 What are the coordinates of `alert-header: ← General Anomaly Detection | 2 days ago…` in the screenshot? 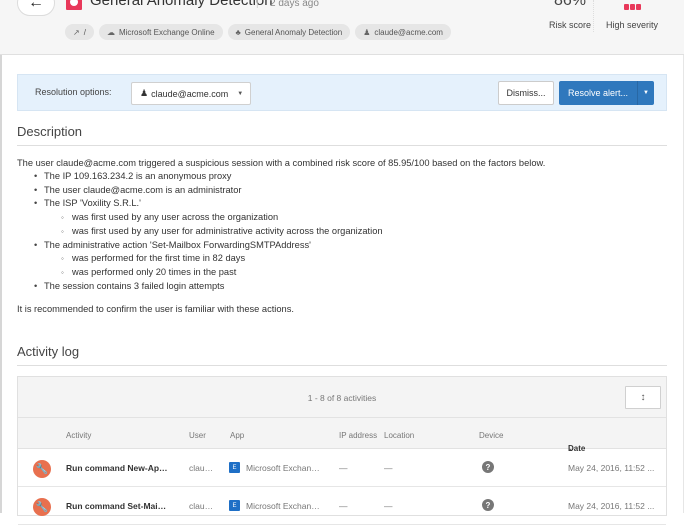 It's located at (342, 27).